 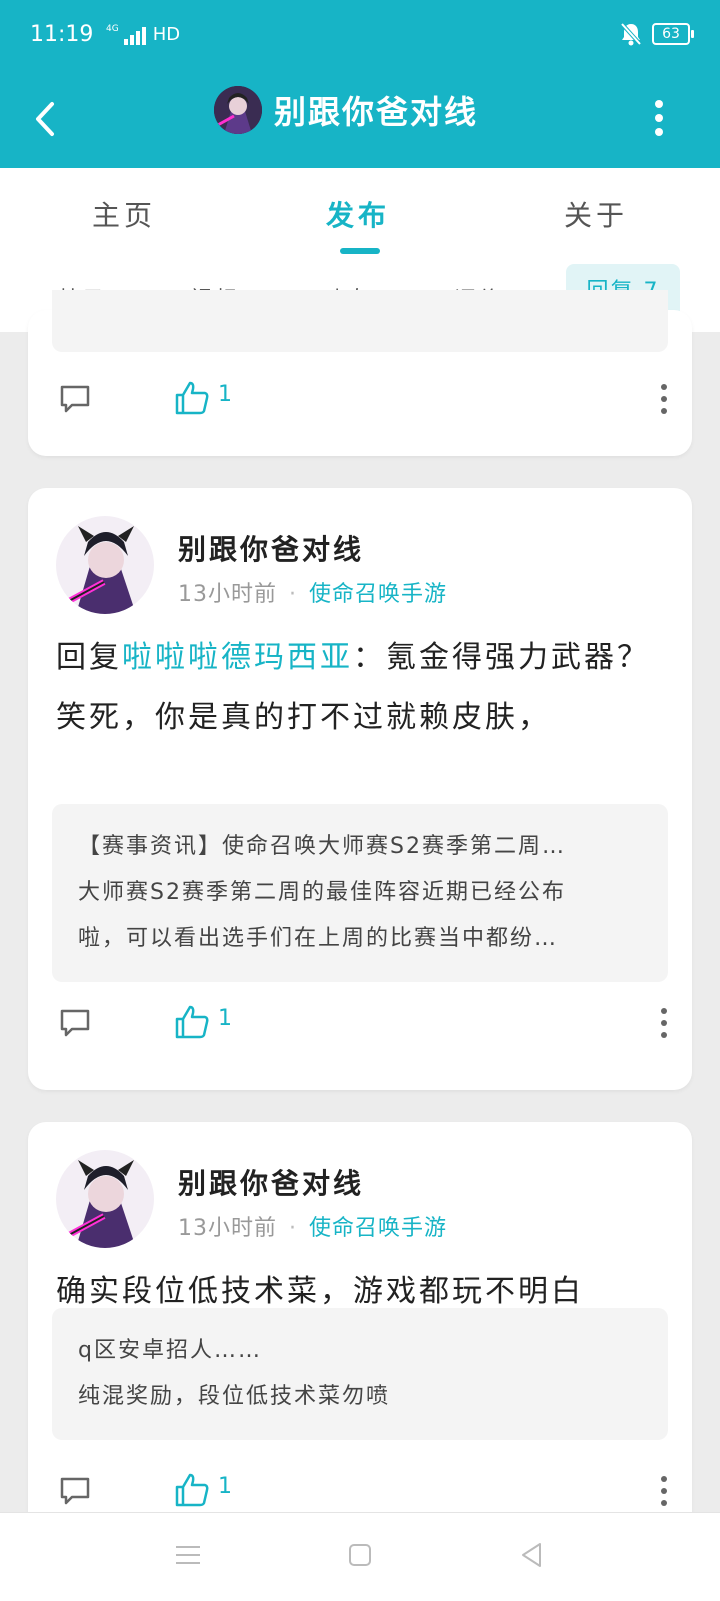 I want to click on post-card: 1, so click(x=360, y=373).